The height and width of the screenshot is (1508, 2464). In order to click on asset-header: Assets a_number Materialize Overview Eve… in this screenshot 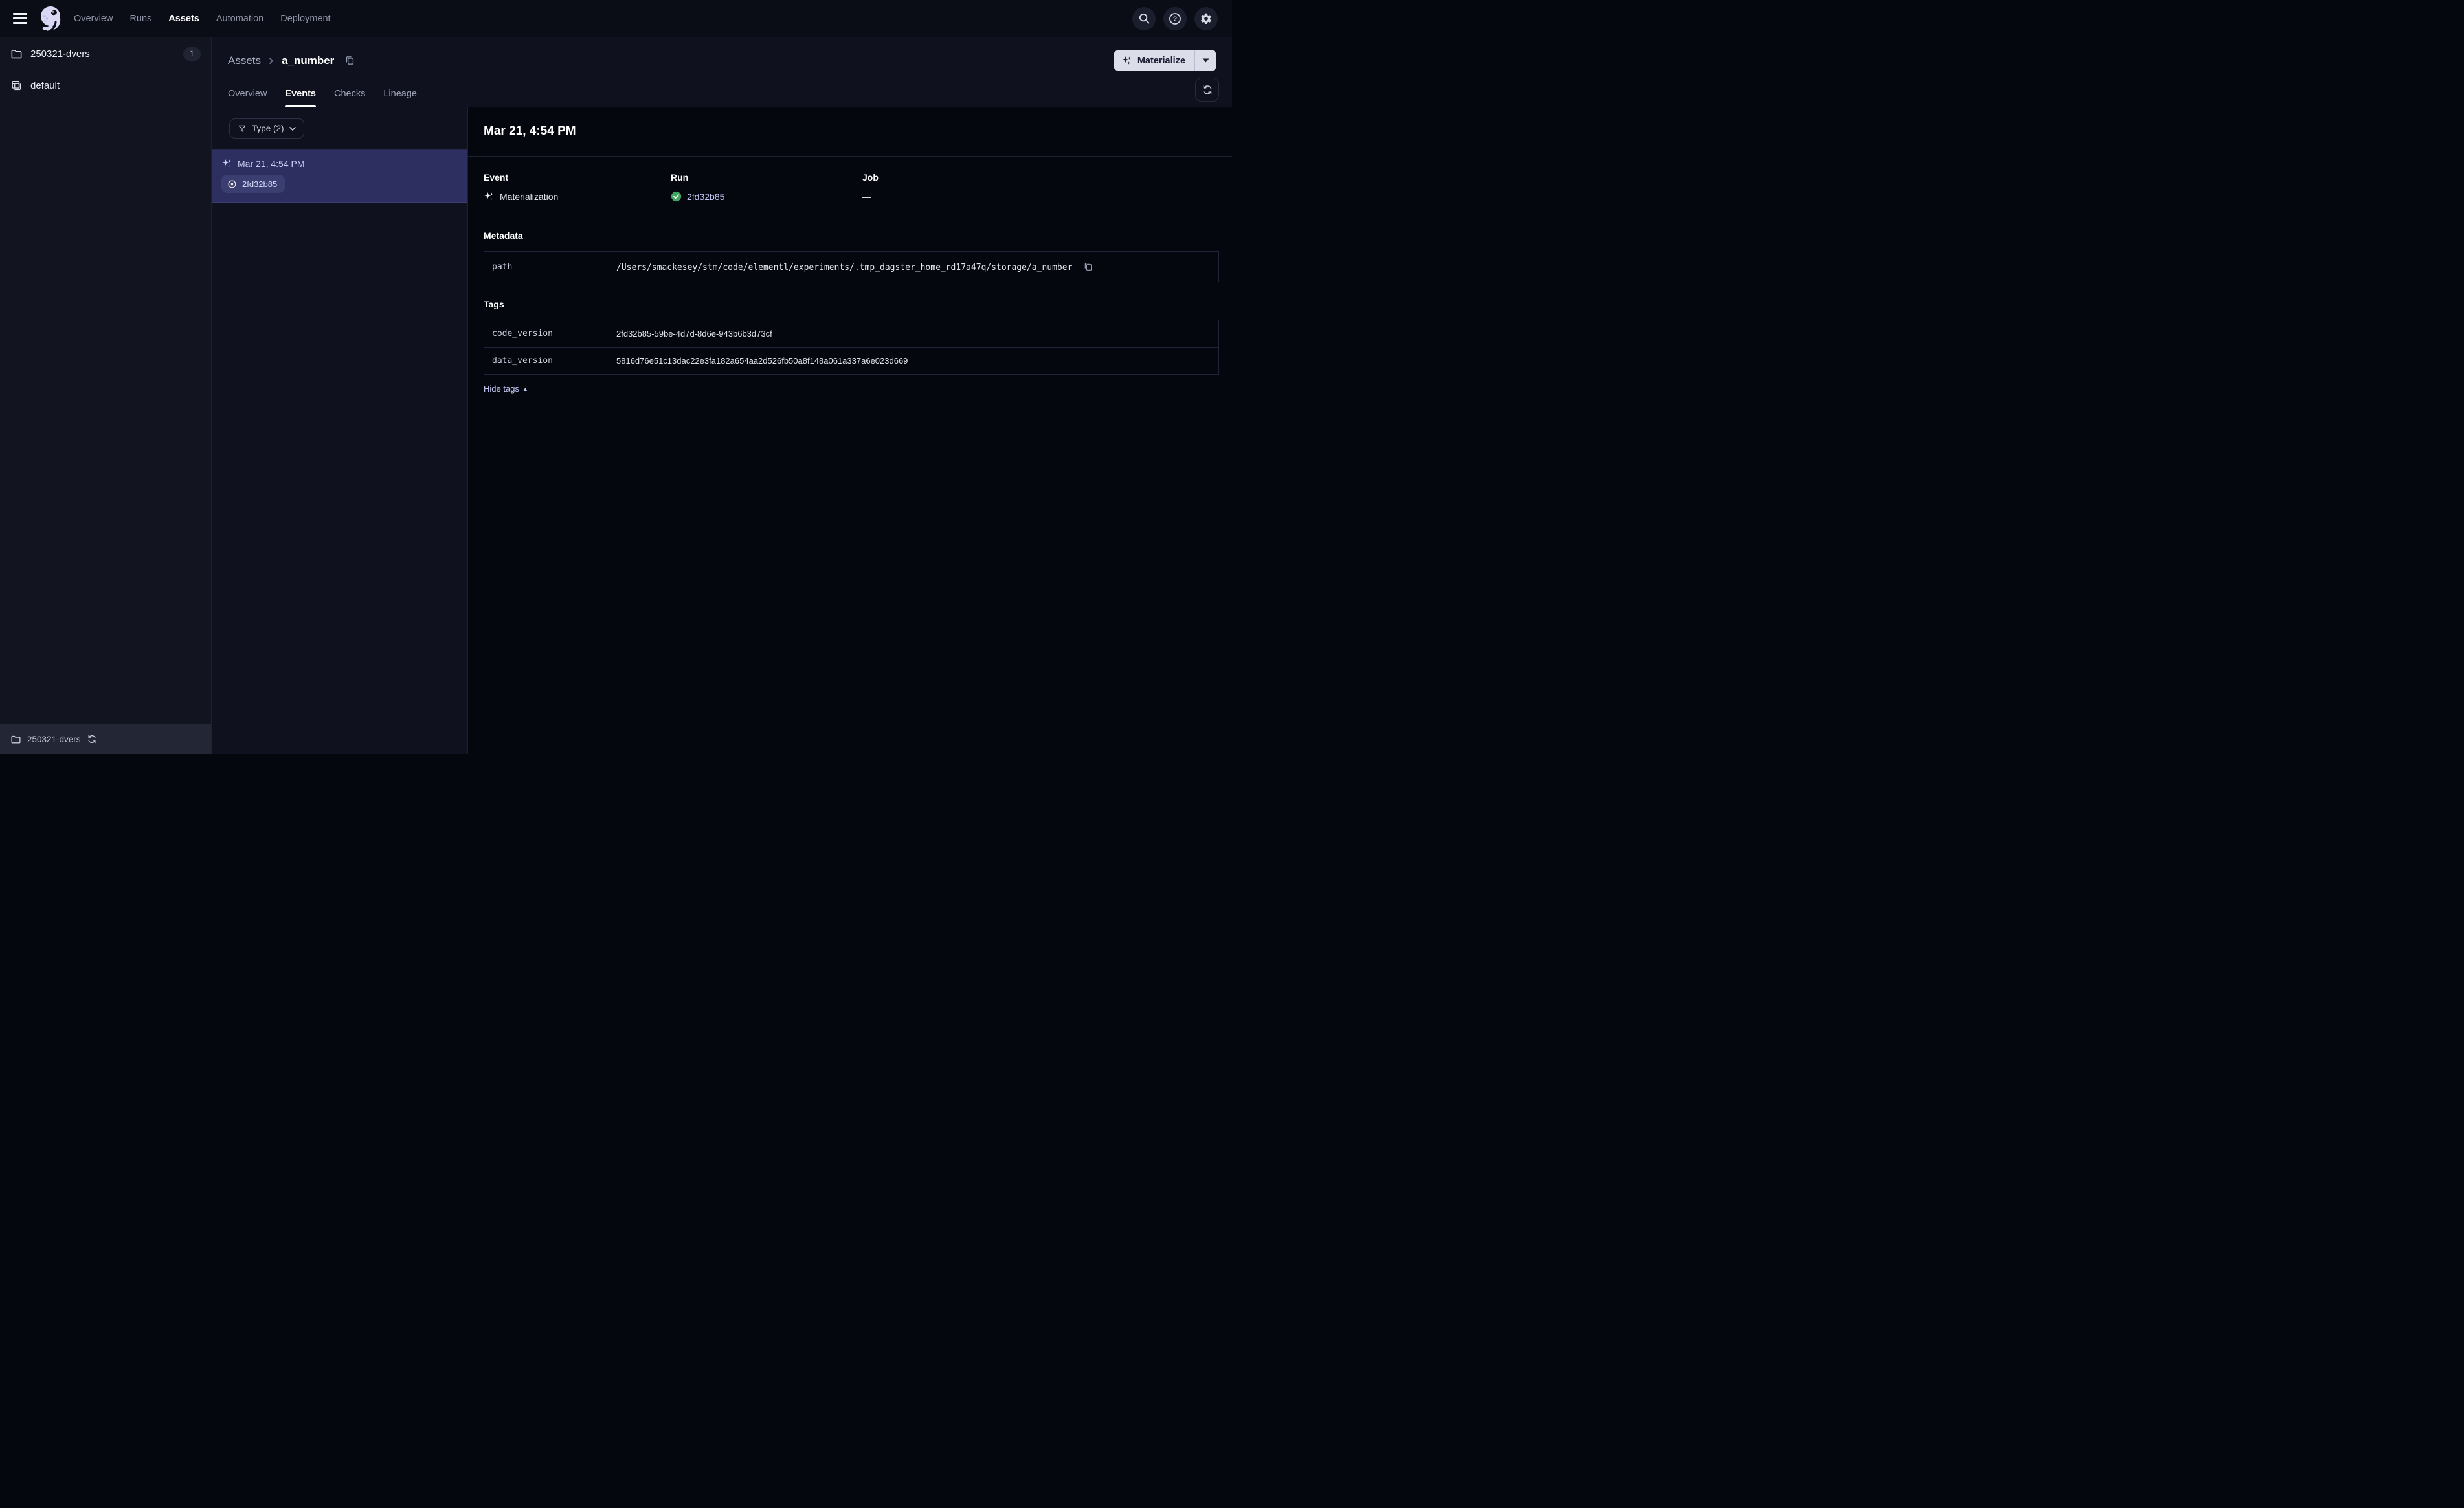, I will do `click(722, 72)`.